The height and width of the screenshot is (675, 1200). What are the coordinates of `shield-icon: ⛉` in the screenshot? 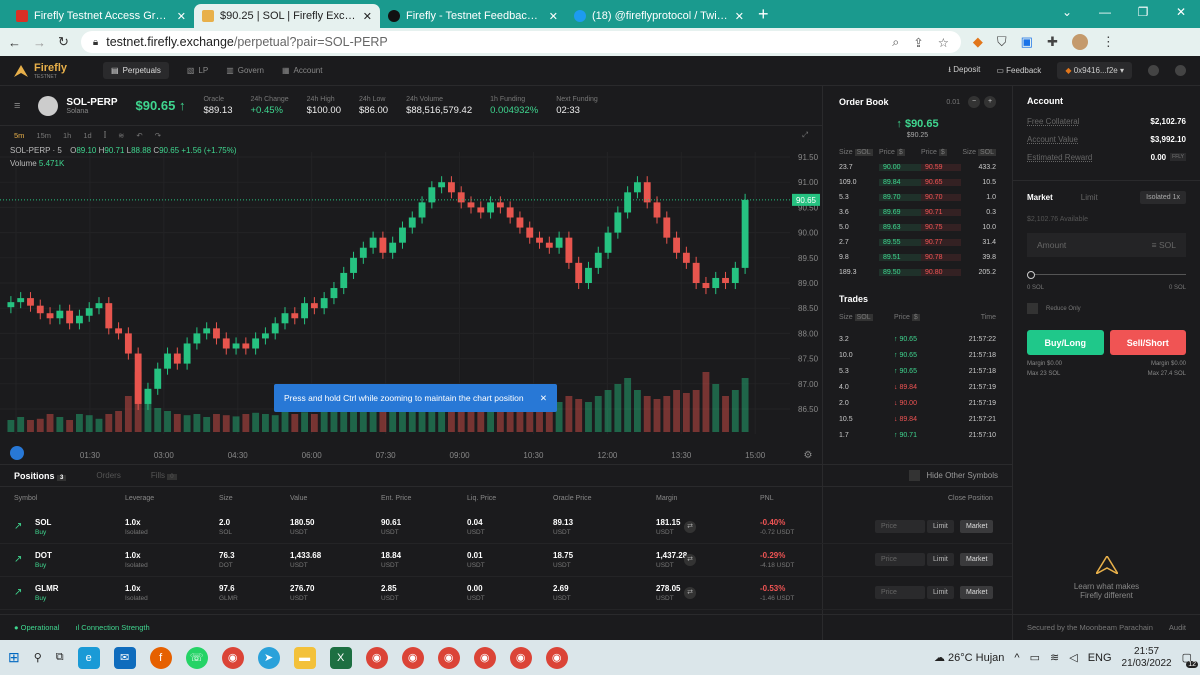 It's located at (1002, 42).